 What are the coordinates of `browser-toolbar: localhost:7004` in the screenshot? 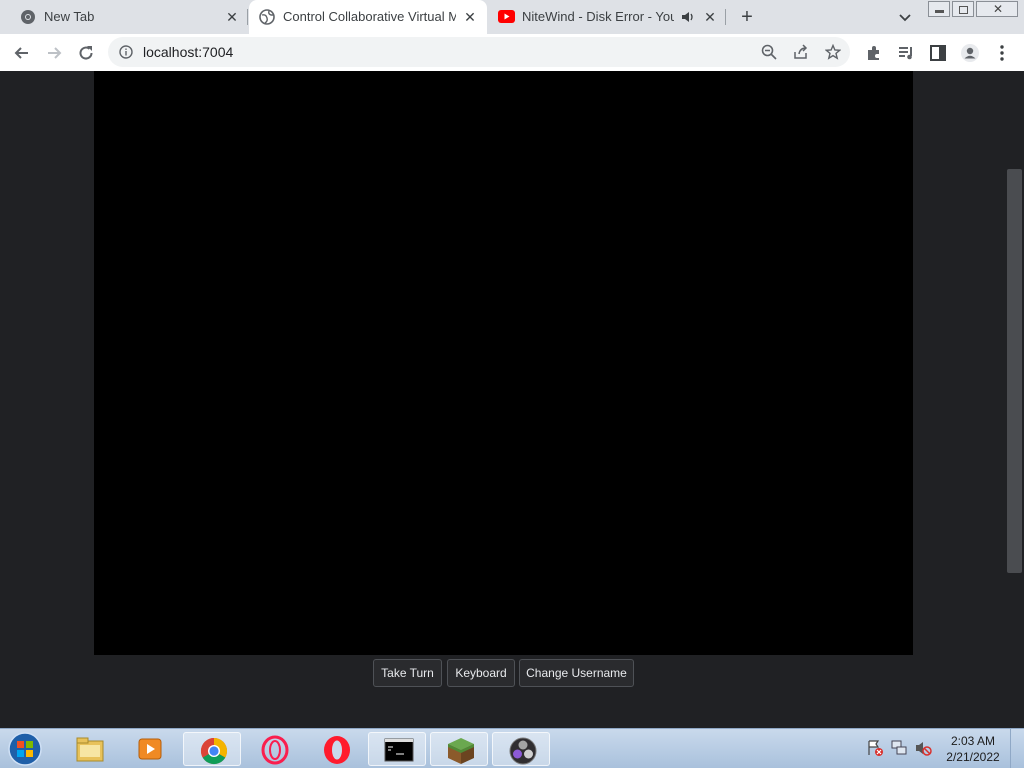 It's located at (512, 52).